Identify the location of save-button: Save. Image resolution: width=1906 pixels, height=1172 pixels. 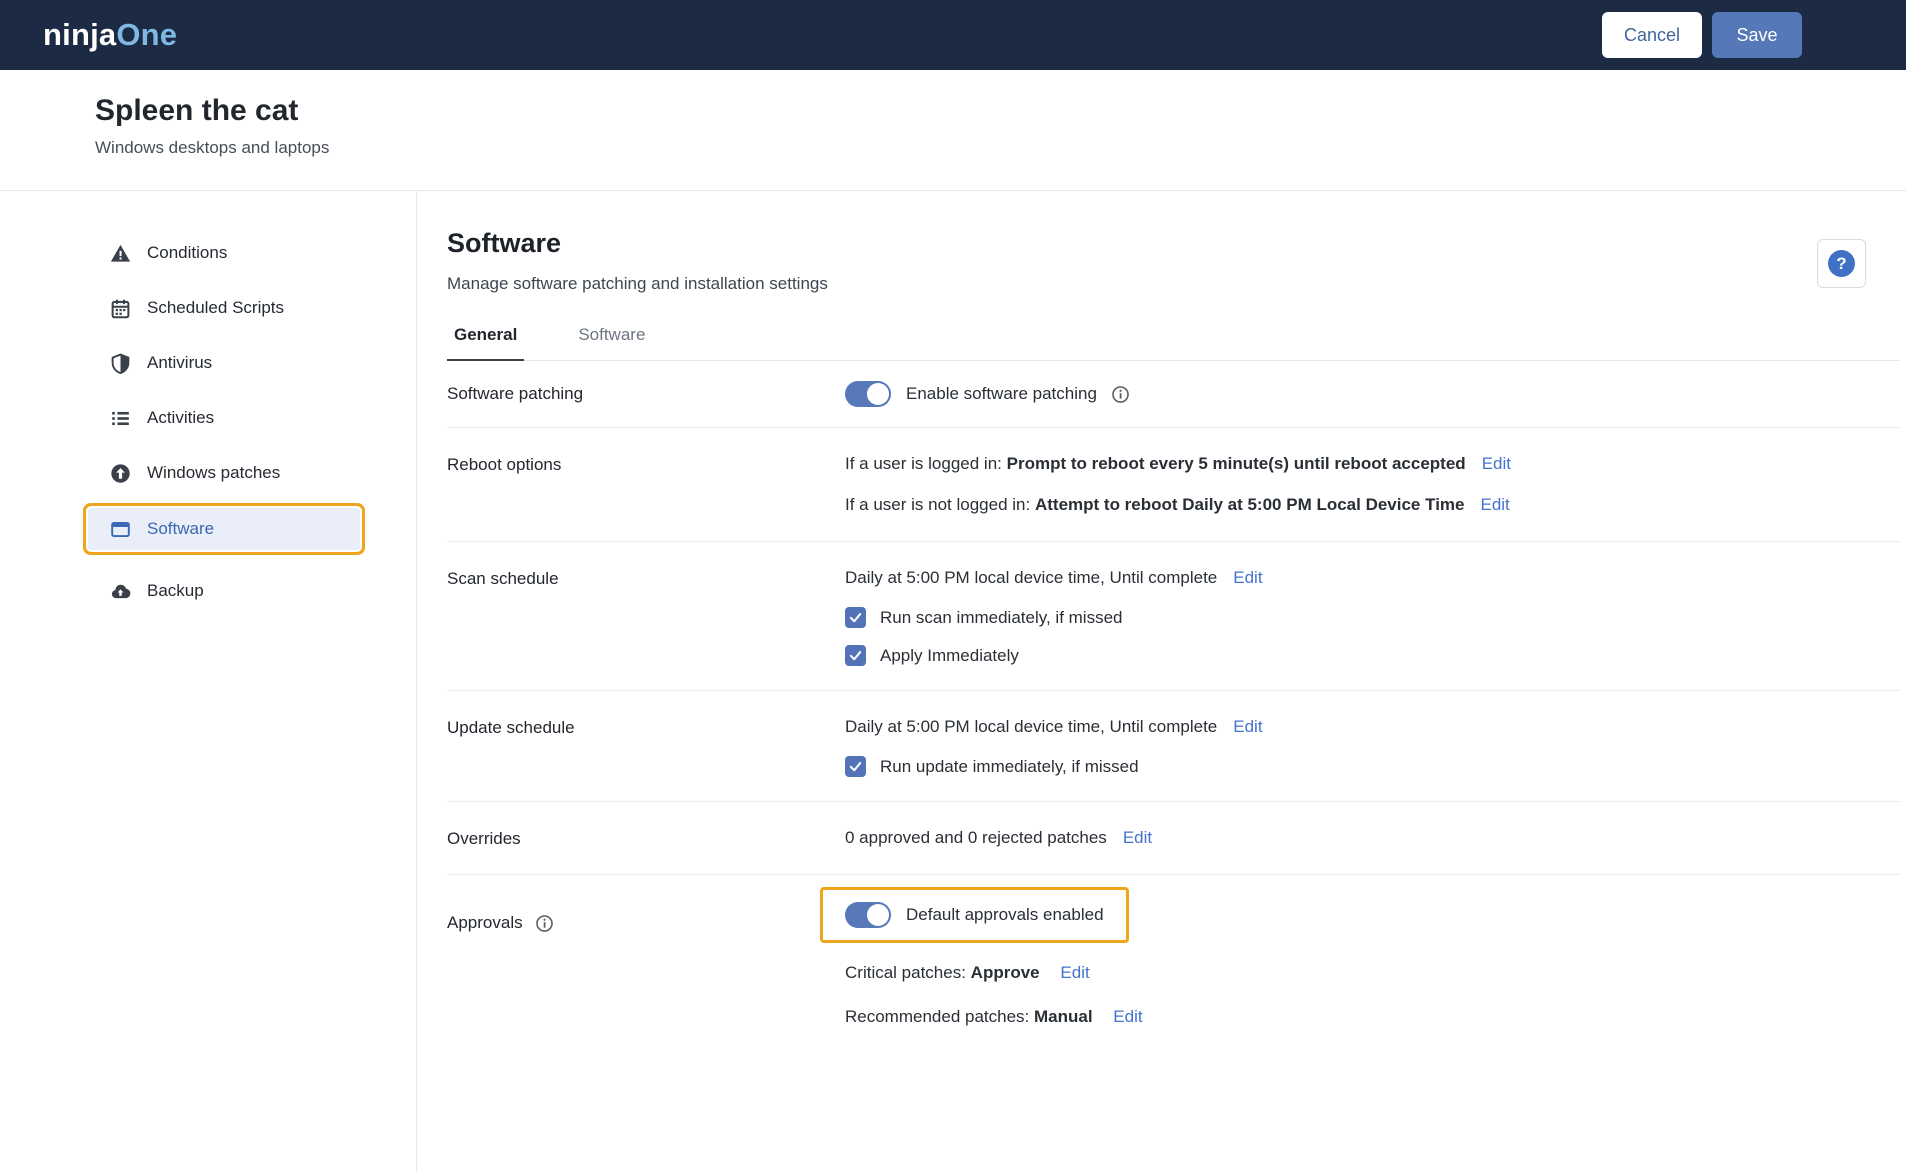
(1757, 35).